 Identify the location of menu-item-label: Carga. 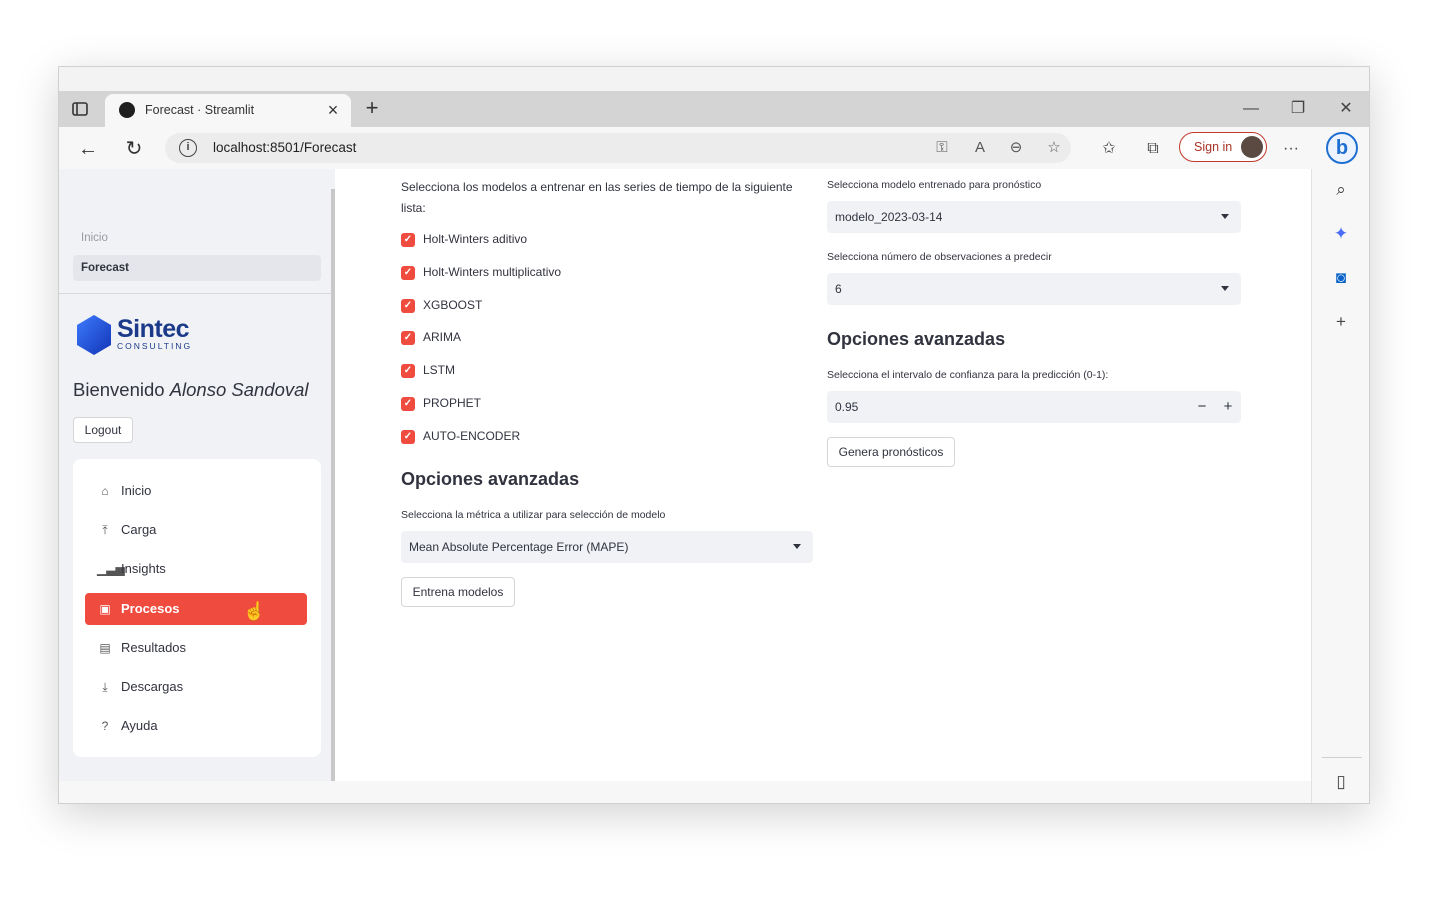
(139, 529).